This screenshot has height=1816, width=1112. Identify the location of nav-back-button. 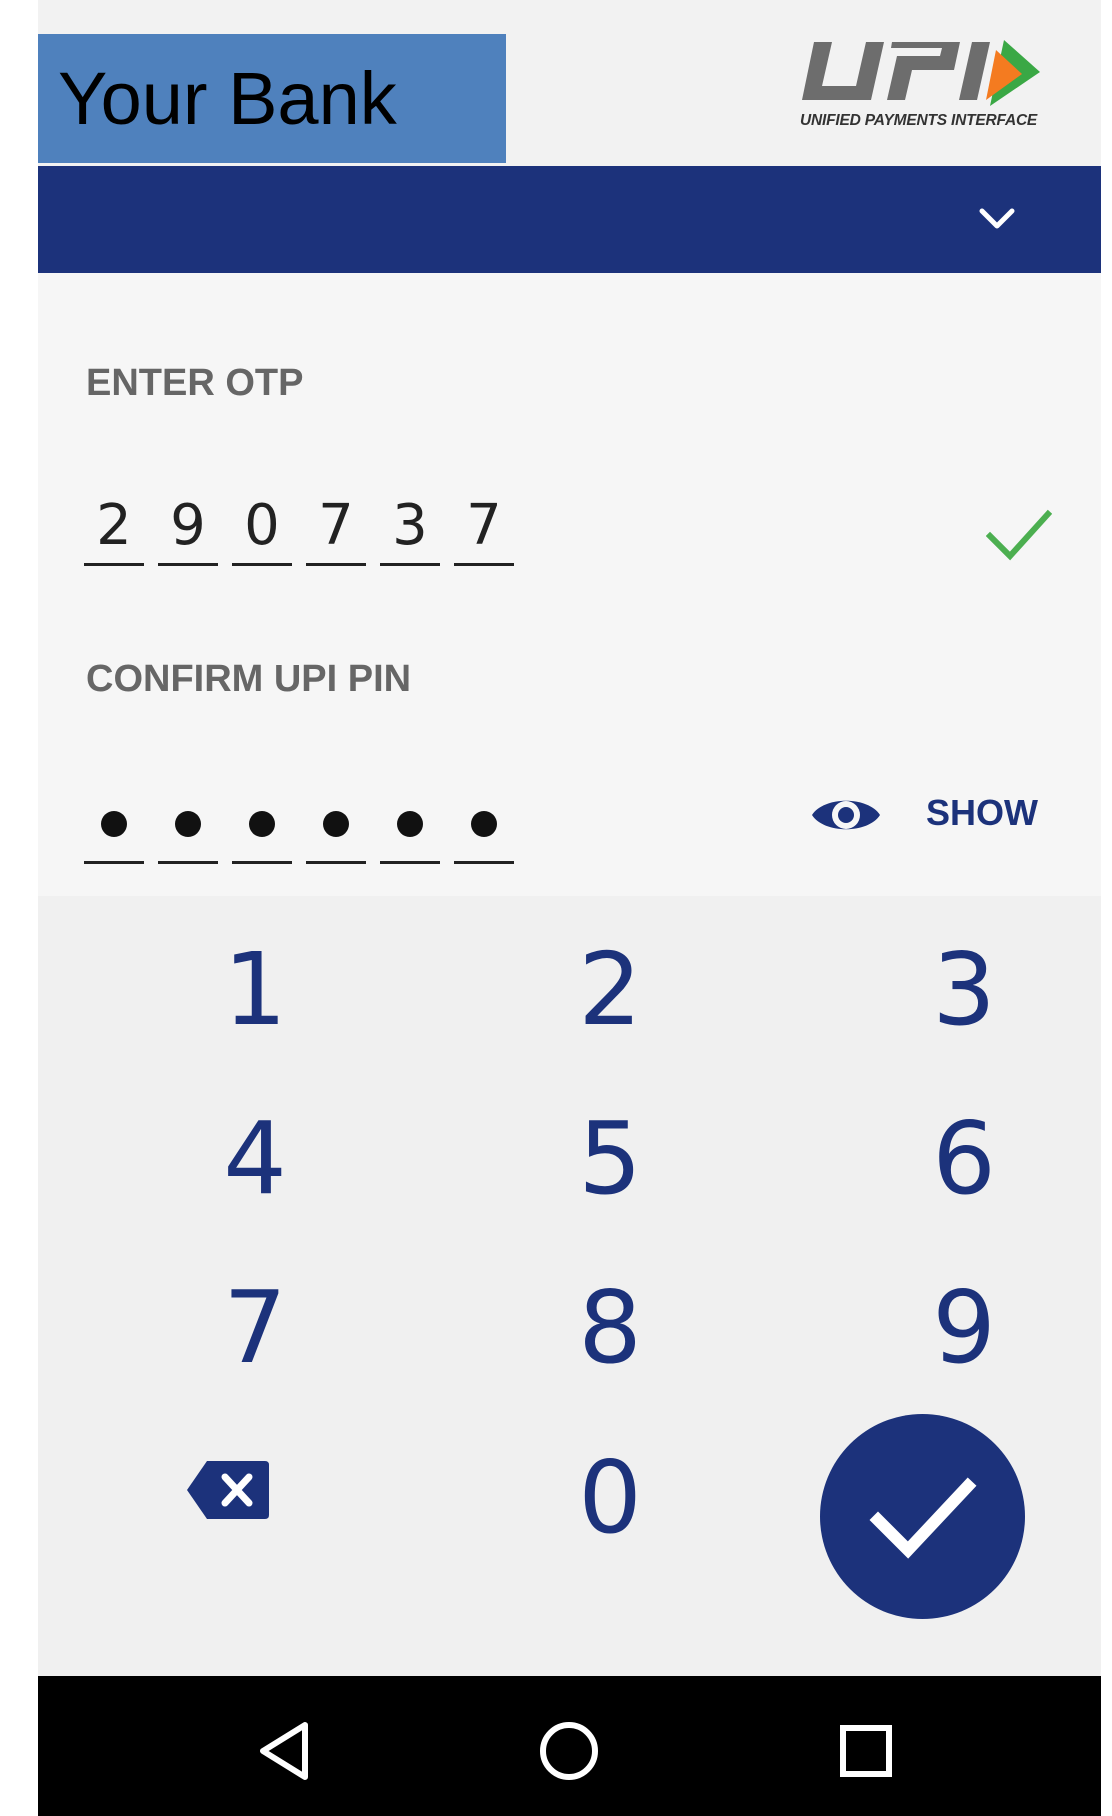
(285, 1751).